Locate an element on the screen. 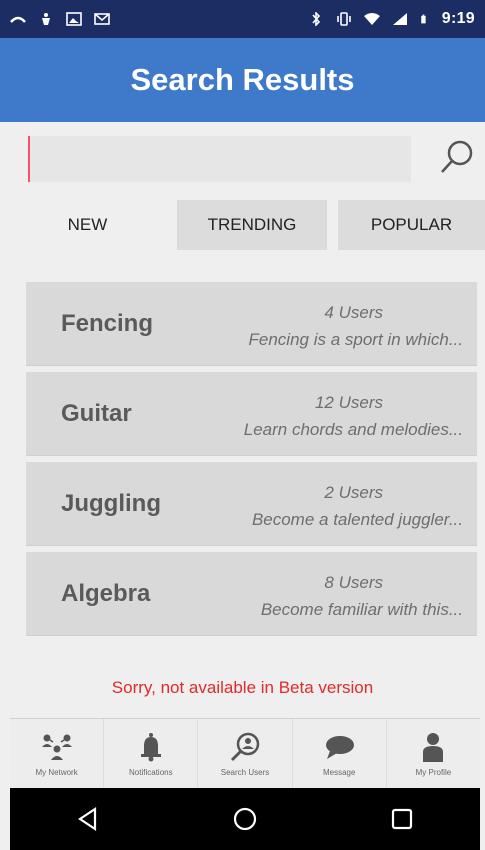 This screenshot has height=850, width=485. nav-message: Message is located at coordinates (340, 754).